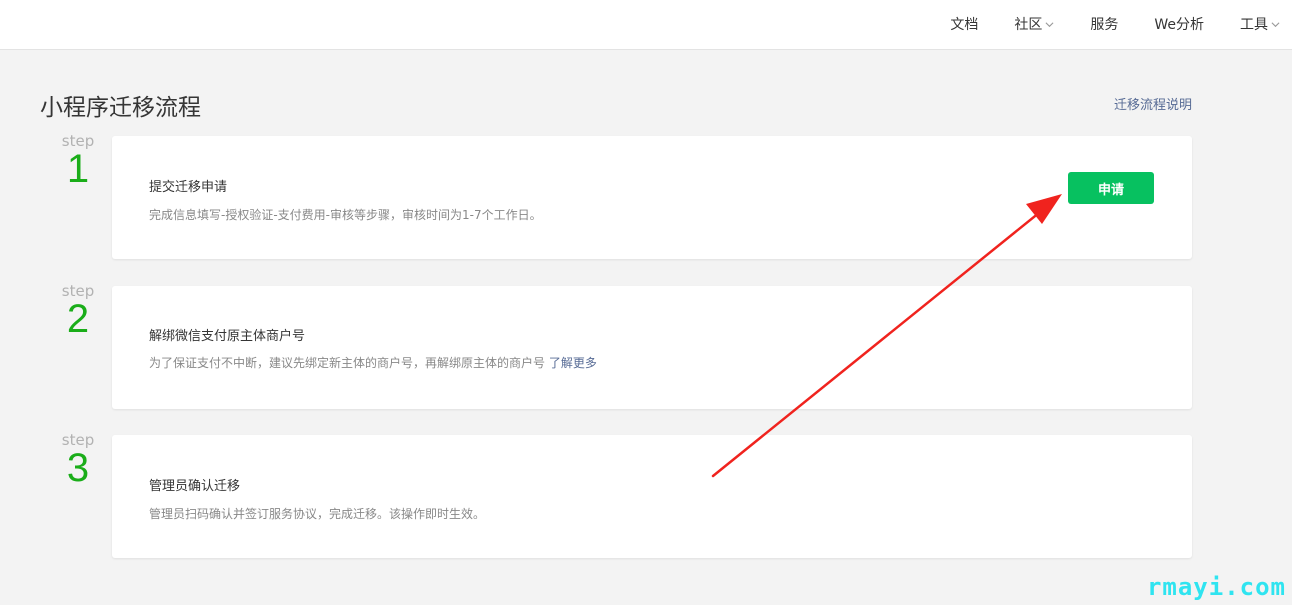  I want to click on nav-item-docs: 文档, so click(964, 24).